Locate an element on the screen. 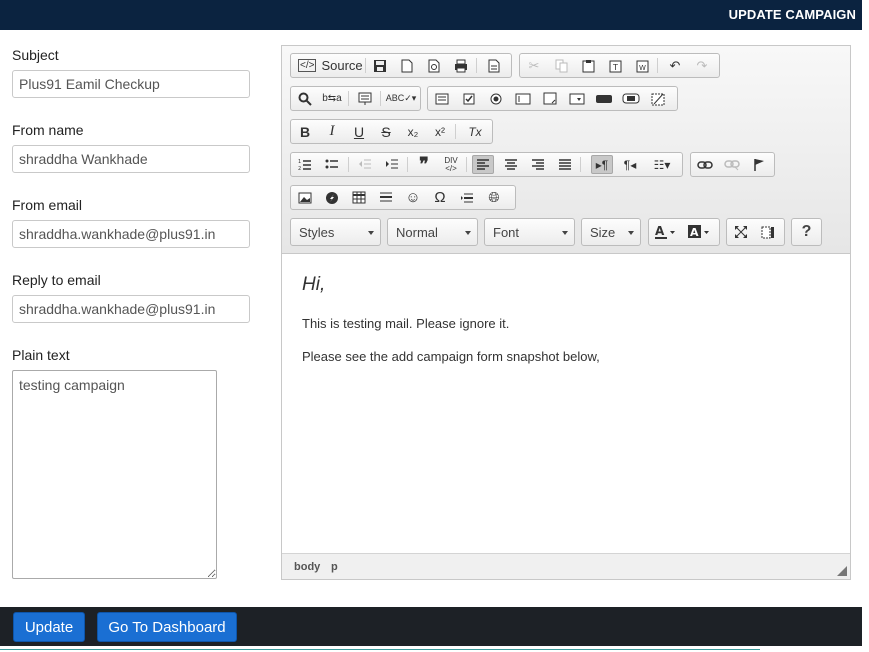 This screenshot has height=652, width=869. background-color-icon: A is located at coordinates (700, 231).